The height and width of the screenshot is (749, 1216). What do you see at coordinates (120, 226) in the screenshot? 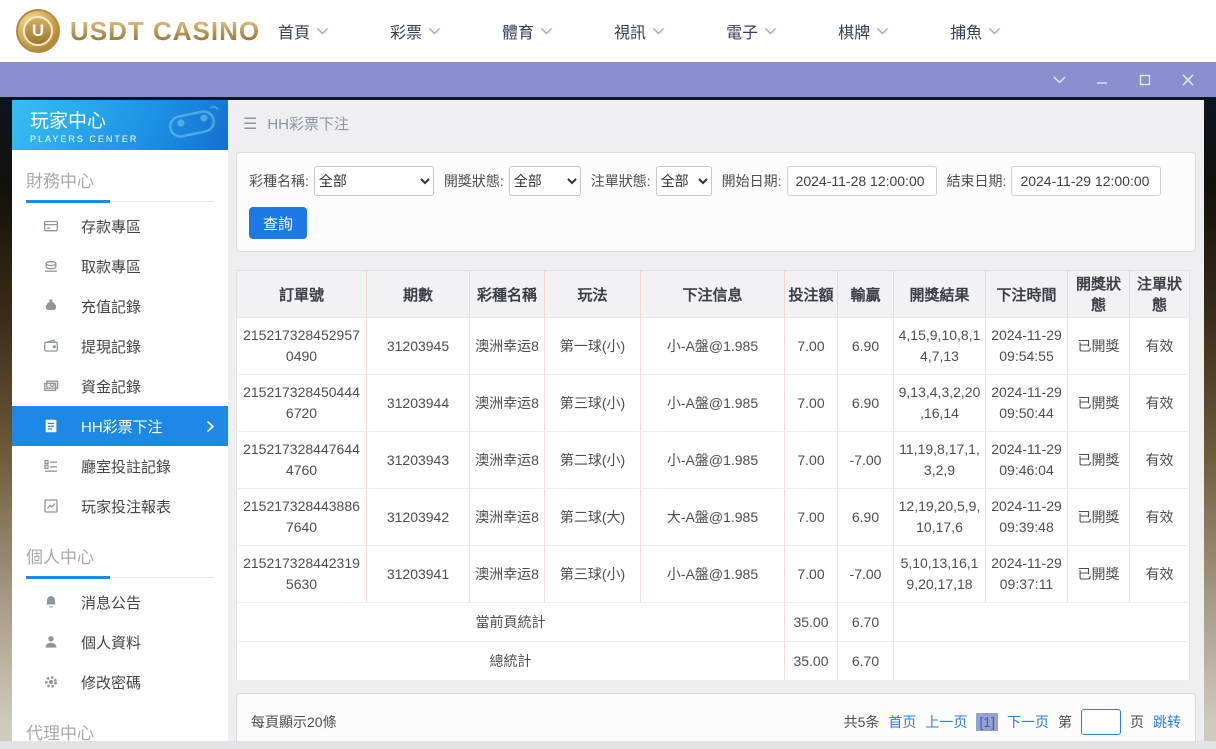
I see `sidebar-item-deposit: 存款專區` at bounding box center [120, 226].